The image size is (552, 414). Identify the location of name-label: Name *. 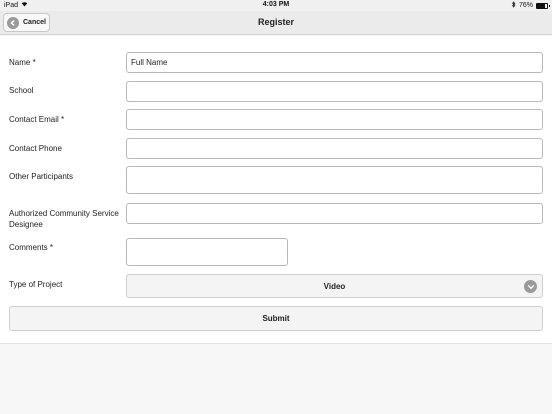
(22, 62).